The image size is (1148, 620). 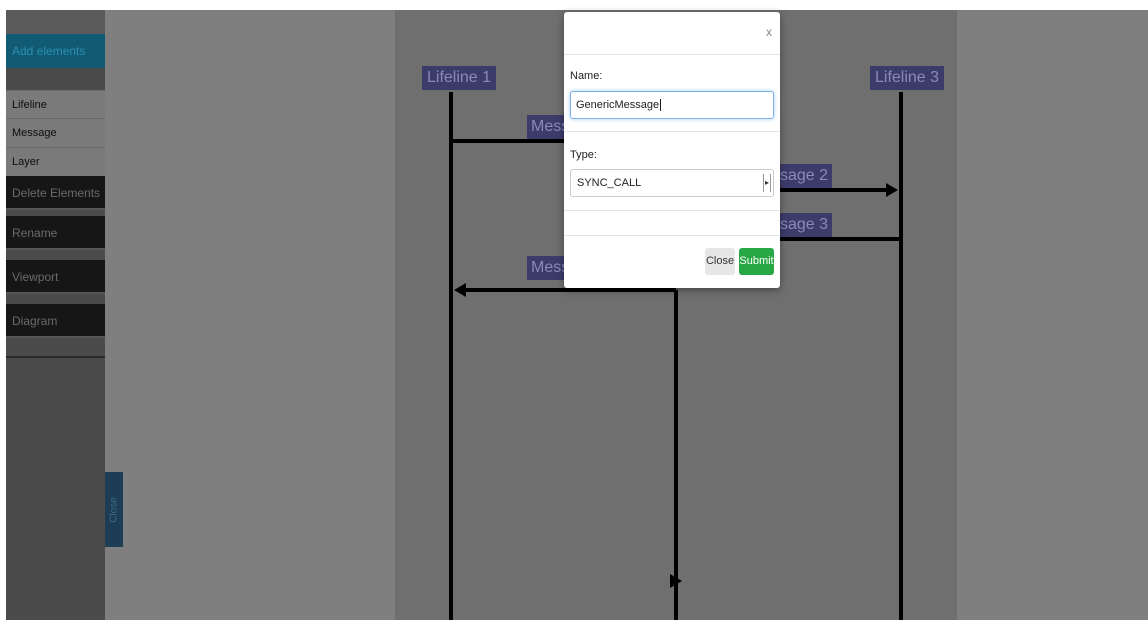 What do you see at coordinates (609, 183) in the screenshot?
I see `type-select-value: SYNC_CALL` at bounding box center [609, 183].